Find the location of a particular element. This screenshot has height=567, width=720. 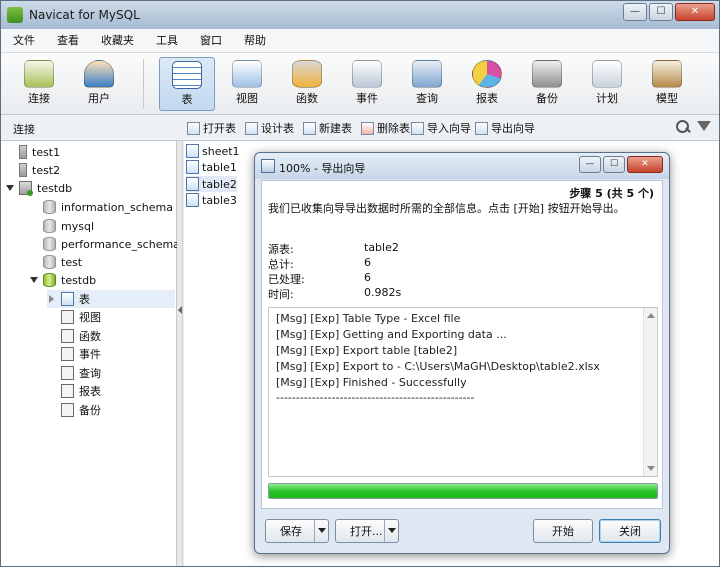

view-icon is located at coordinates (247, 74).